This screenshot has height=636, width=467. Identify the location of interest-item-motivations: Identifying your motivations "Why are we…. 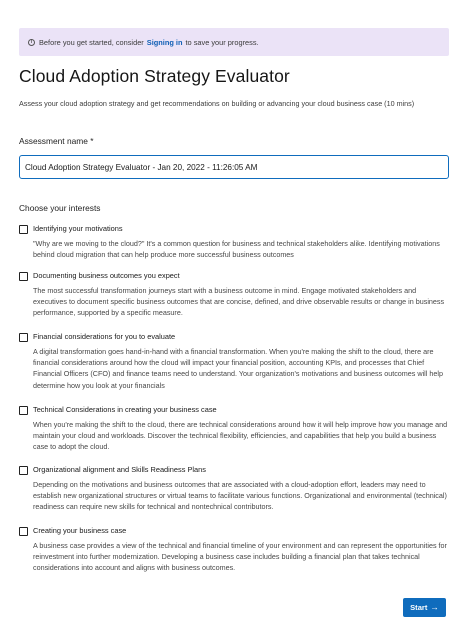
(234, 242).